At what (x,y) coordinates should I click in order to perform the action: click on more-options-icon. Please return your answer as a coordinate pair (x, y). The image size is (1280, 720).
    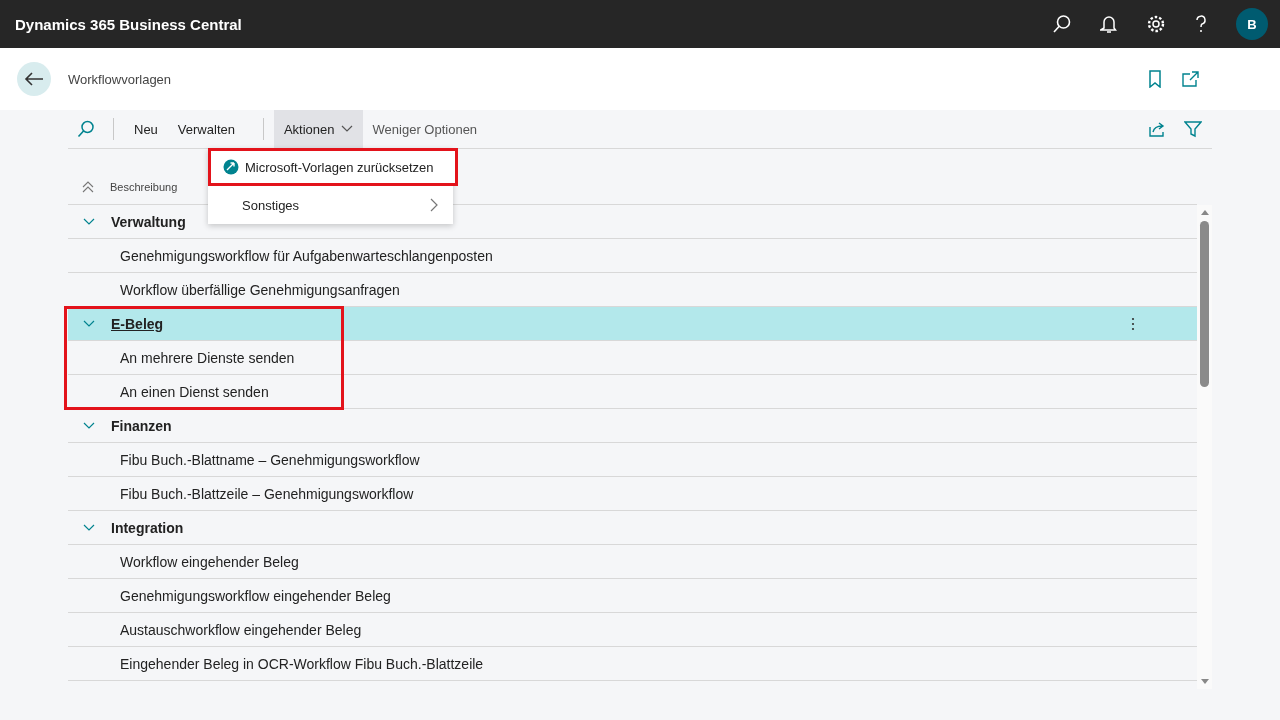
    Looking at the image, I should click on (1133, 323).